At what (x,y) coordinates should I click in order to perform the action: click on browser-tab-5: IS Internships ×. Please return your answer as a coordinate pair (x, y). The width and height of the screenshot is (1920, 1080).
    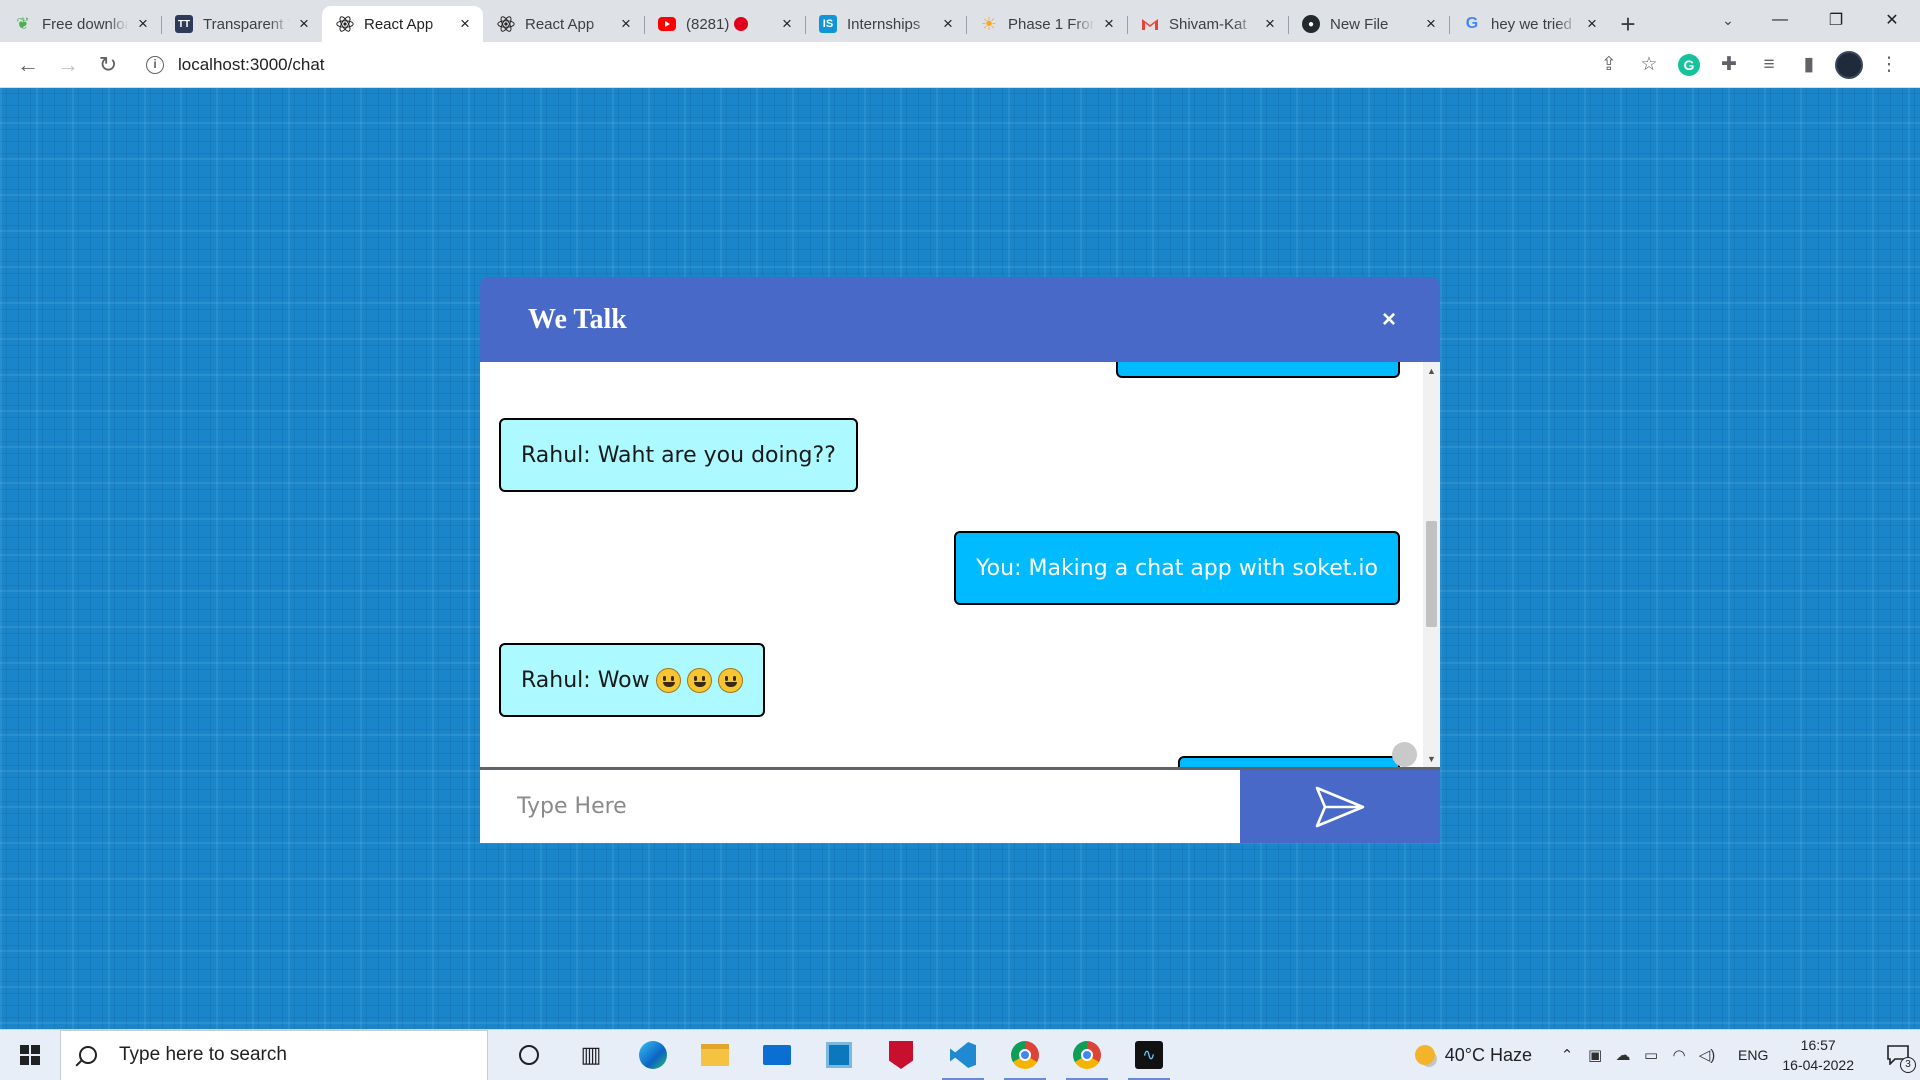
    Looking at the image, I should click on (885, 24).